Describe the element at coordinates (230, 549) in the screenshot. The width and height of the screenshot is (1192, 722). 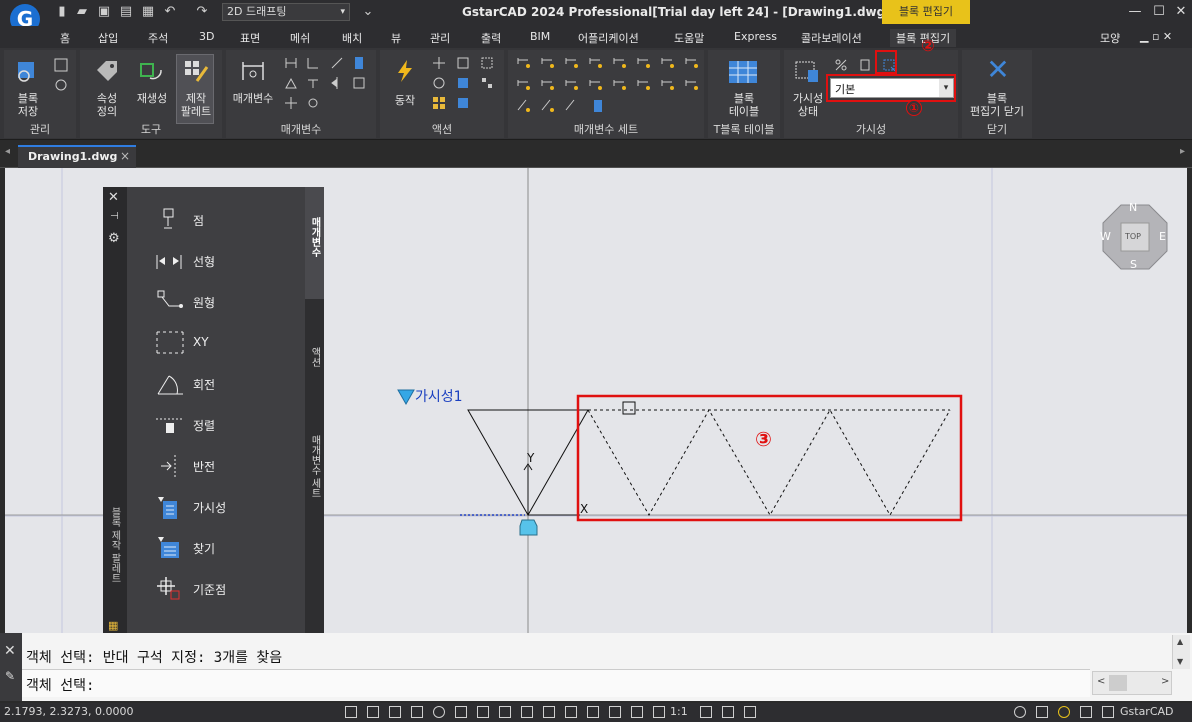
I see `palette-item-lookup: 찾기` at that location.